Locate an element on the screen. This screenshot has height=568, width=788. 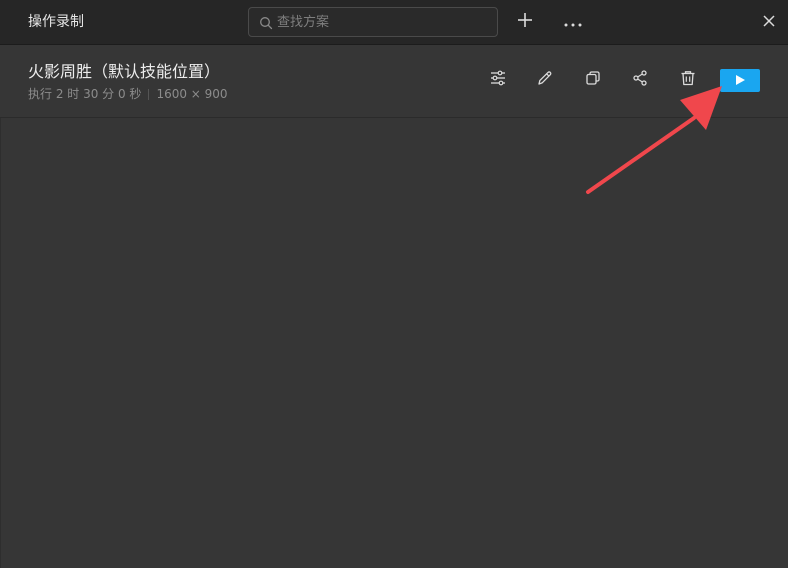
share-plan-button is located at coordinates (640, 80).